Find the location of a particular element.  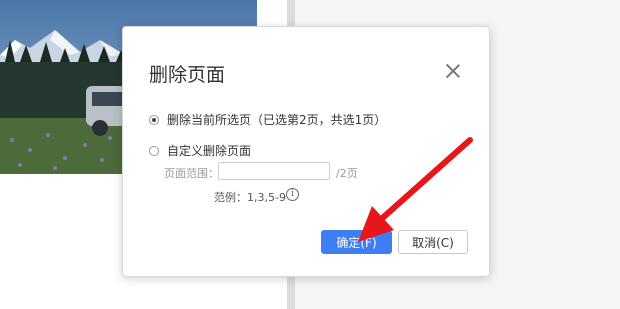

option-custom-delete: 自定义删除页面 is located at coordinates (200, 150).